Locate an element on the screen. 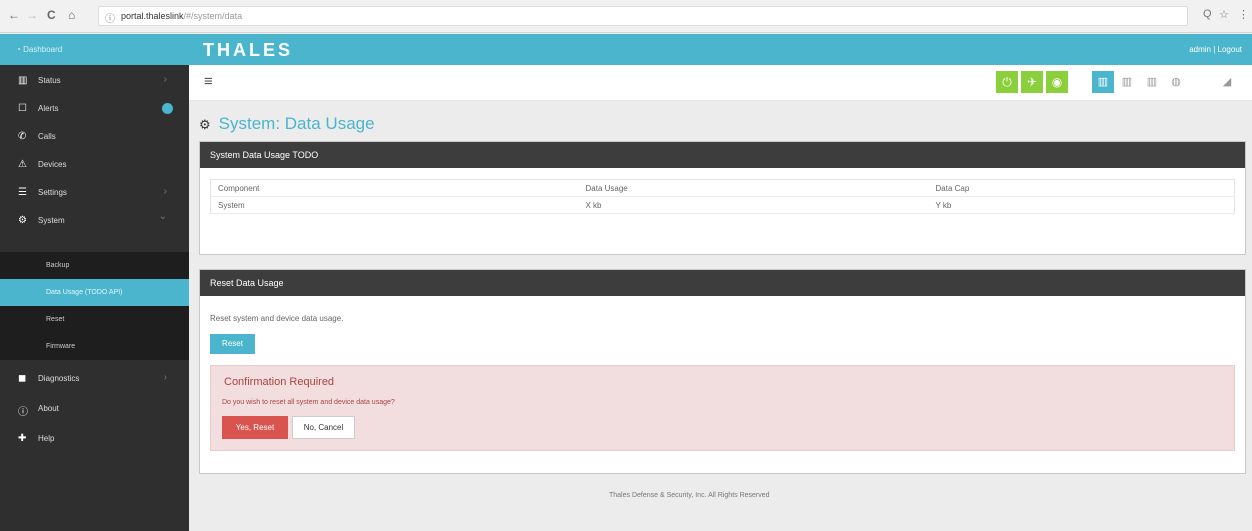  satellite-status-icon: ✈ is located at coordinates (1032, 82).